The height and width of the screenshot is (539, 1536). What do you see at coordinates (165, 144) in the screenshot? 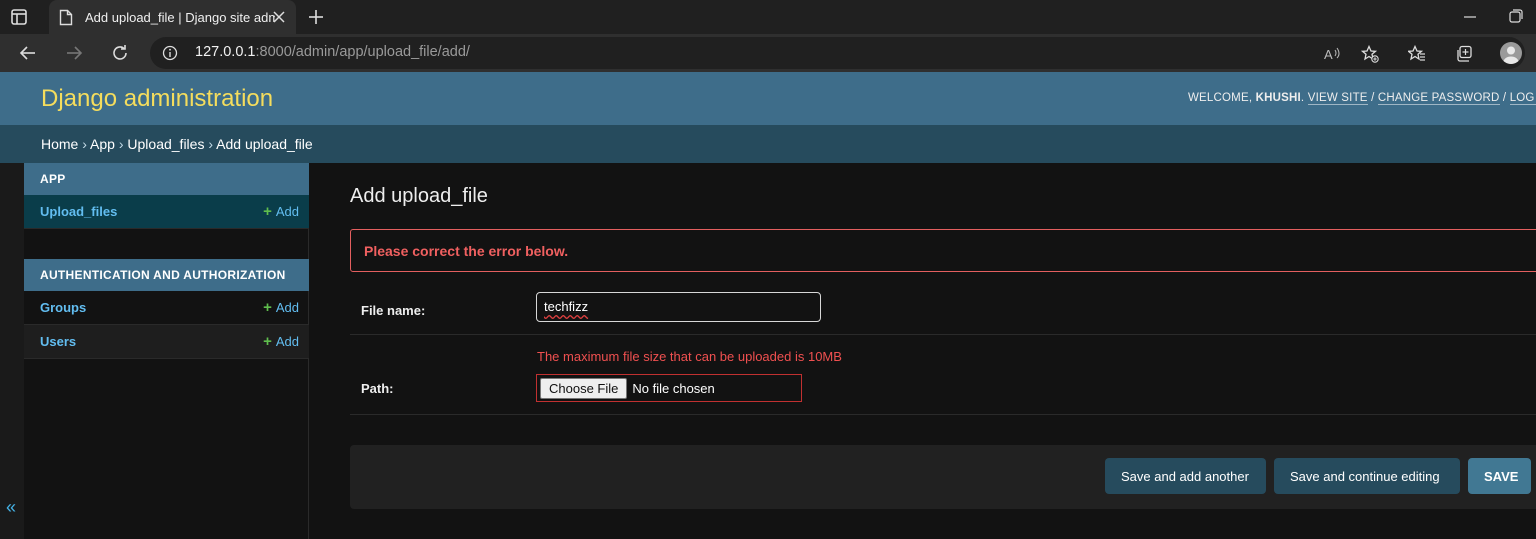
I see `breadcrumb-model: Upload_files` at bounding box center [165, 144].